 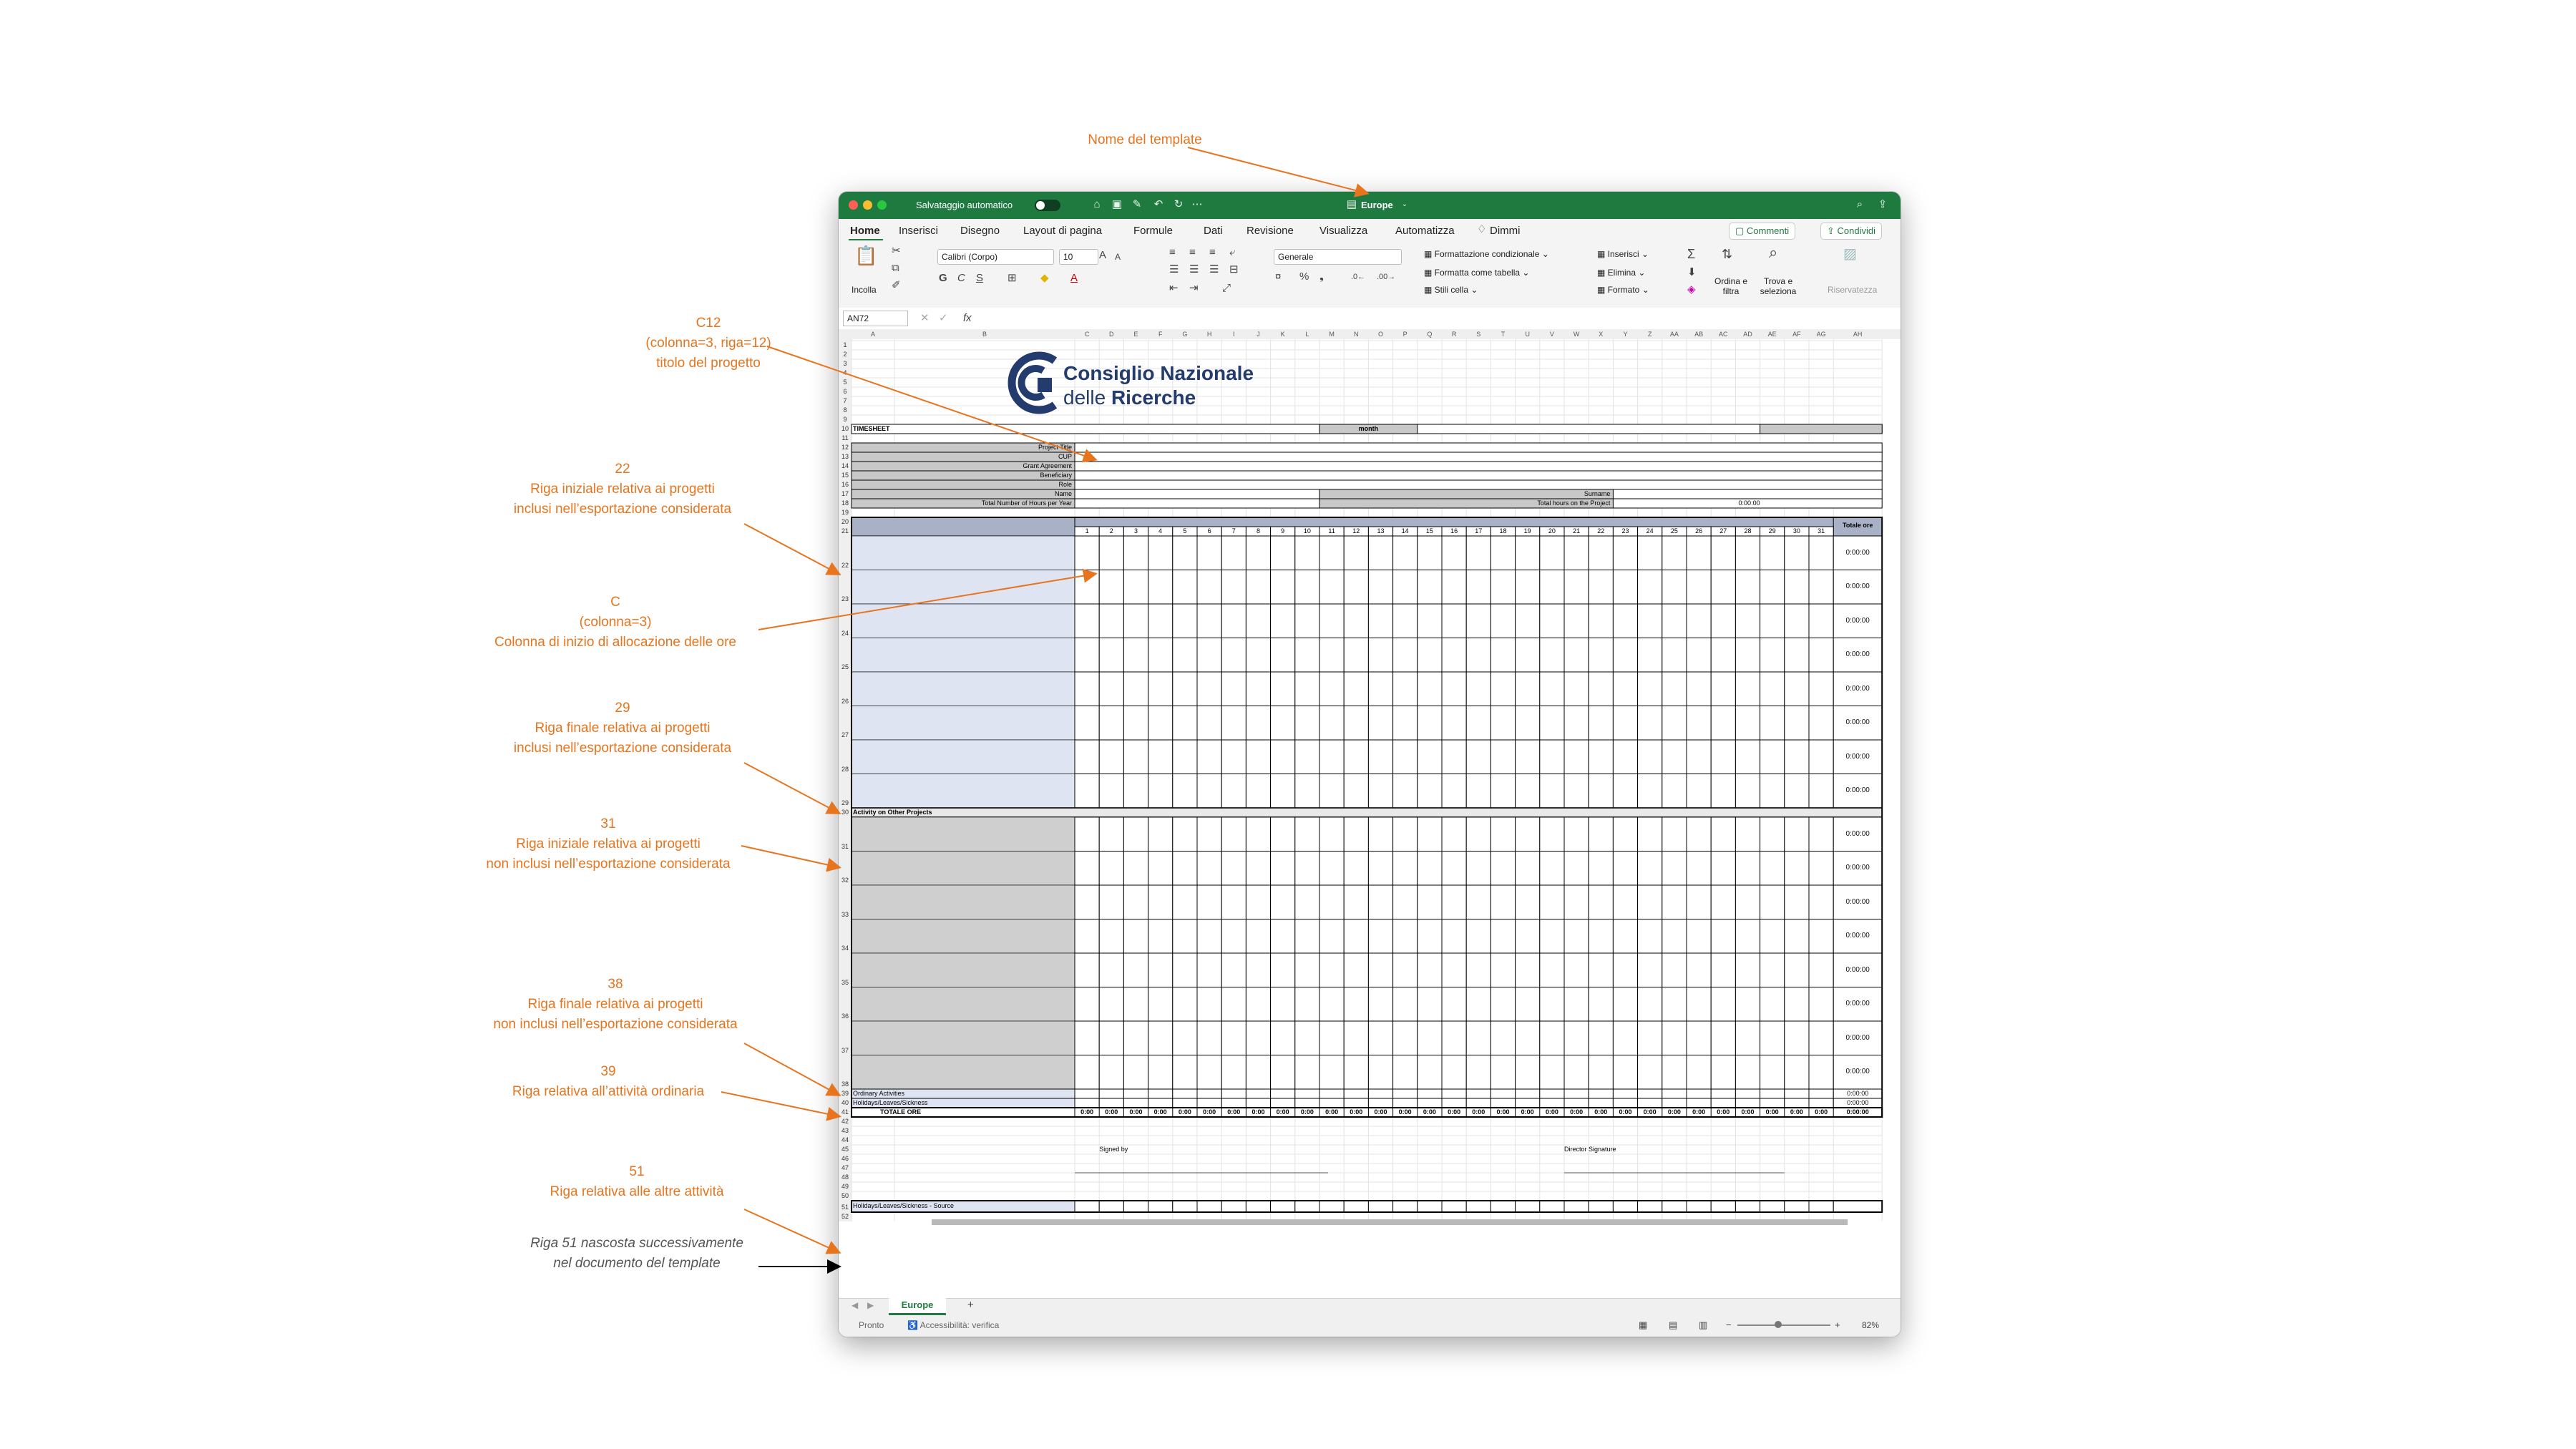 I want to click on column-header: D, so click(x=1111, y=334).